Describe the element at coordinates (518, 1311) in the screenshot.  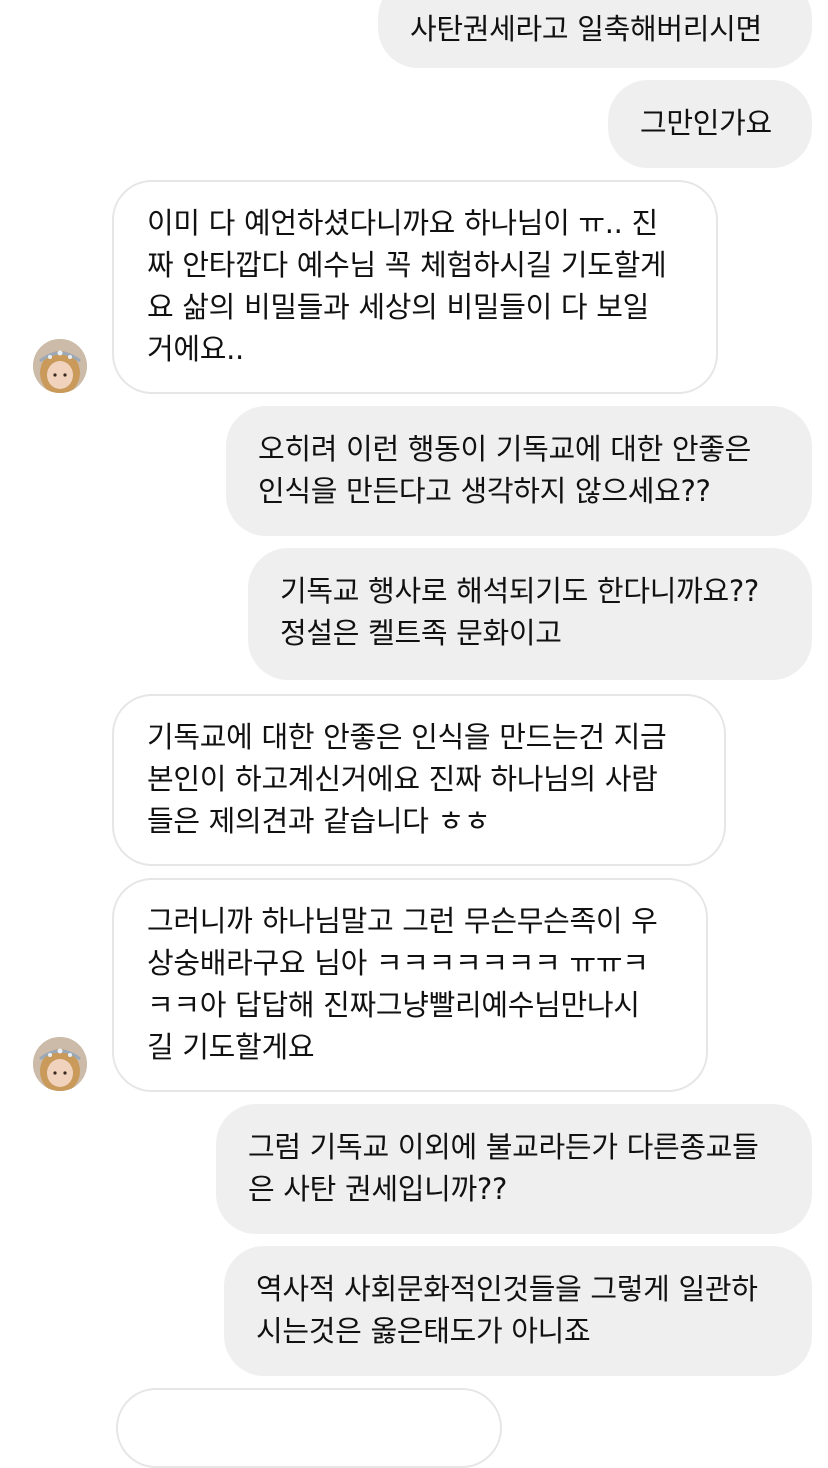
I see `message-sent: 역사적 사회문화적인것들을 그렇게 일관하 시는것은 옳은태도가 아니죠` at that location.